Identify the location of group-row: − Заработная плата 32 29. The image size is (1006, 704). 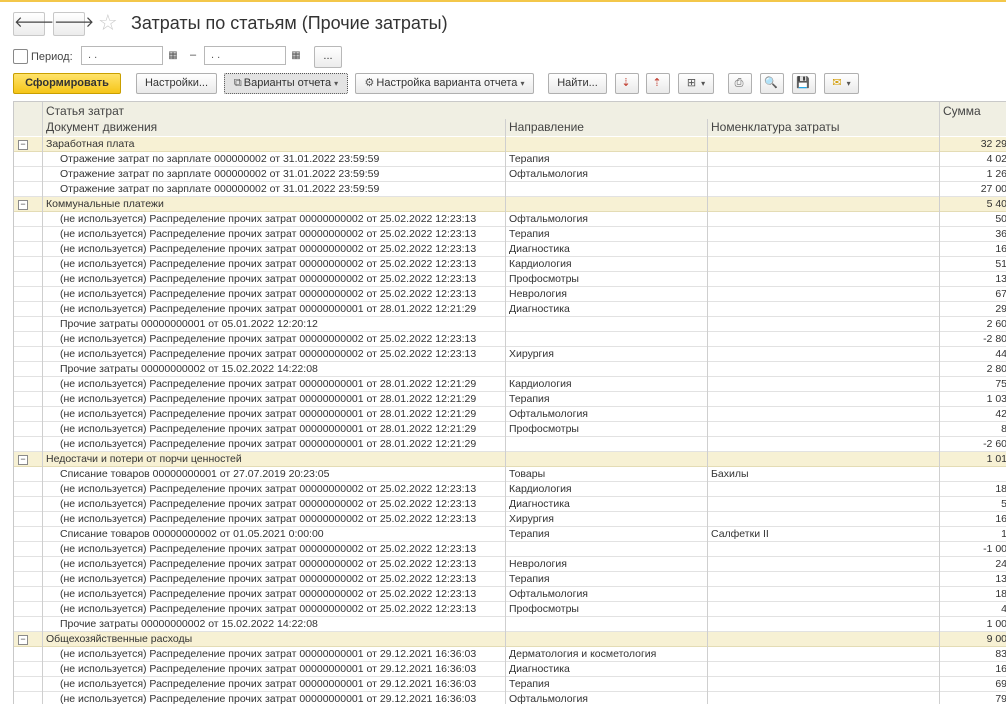
(510, 144).